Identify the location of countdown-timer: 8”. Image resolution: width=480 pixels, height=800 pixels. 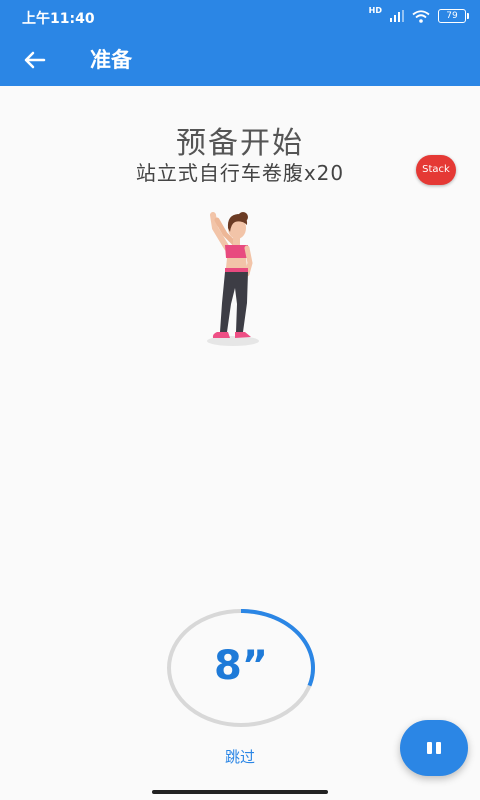
(241, 668).